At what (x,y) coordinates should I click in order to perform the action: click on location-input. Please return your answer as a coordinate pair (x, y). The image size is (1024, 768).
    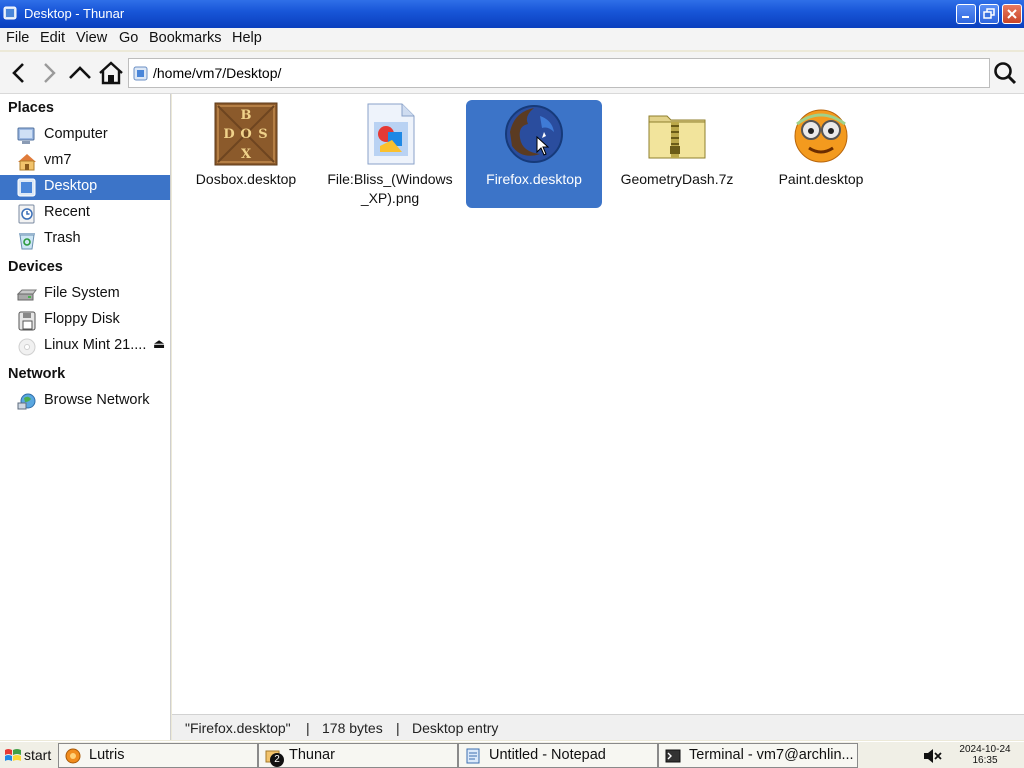
    Looking at the image, I should click on (563, 73).